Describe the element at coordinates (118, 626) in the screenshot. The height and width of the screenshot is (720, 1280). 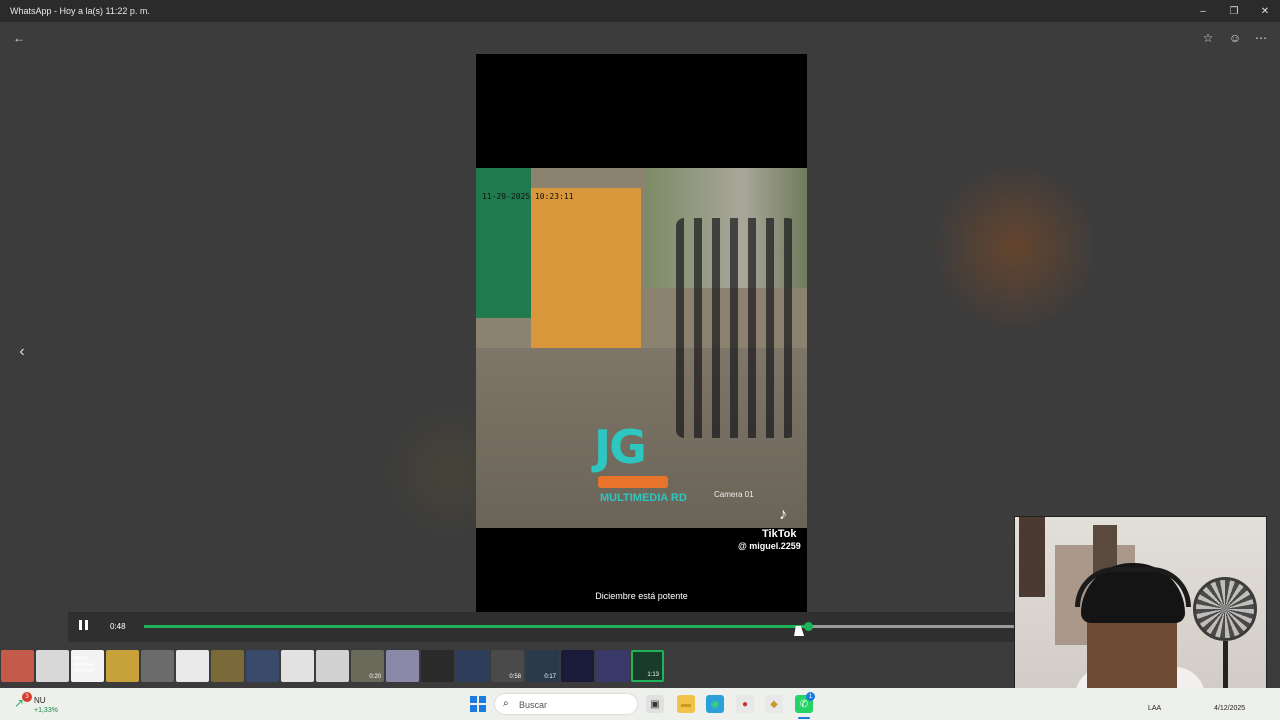
I see `current-time: 0:48` at that location.